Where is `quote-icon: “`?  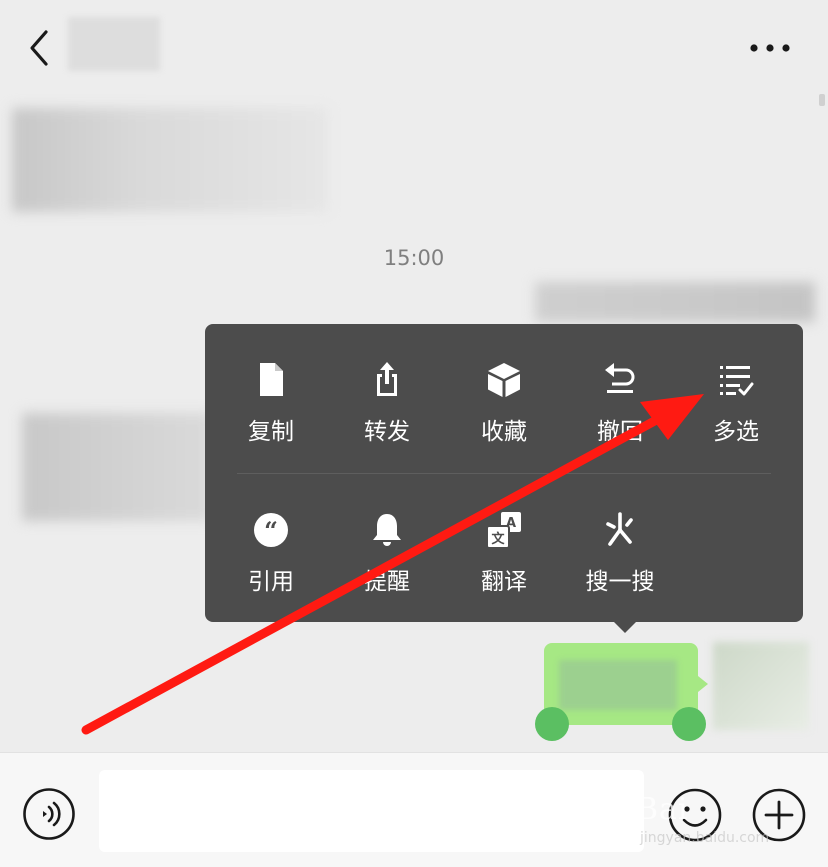
quote-icon: “ is located at coordinates (271, 530).